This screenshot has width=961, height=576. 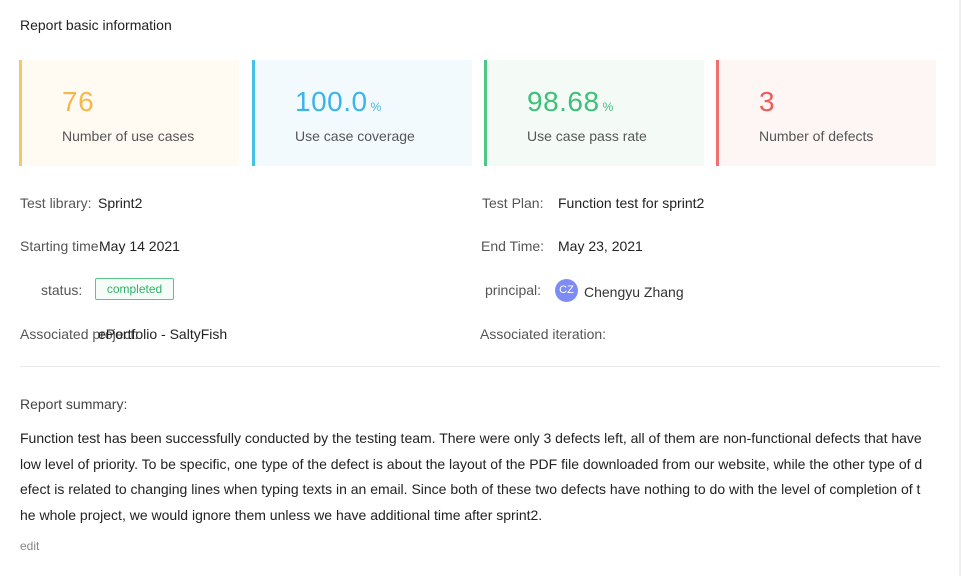 I want to click on starting-time-value: May 14 2021, so click(x=139, y=246).